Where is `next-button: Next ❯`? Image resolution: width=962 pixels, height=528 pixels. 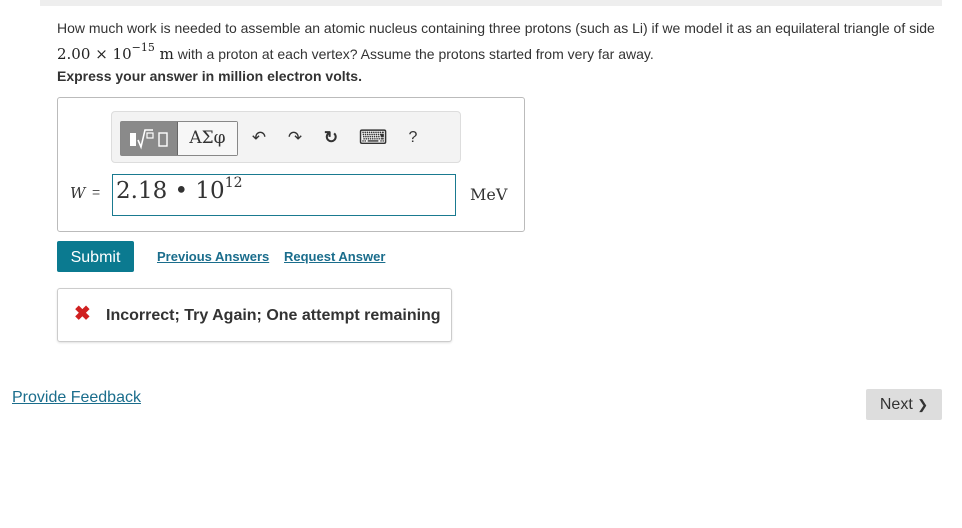 next-button: Next ❯ is located at coordinates (904, 404).